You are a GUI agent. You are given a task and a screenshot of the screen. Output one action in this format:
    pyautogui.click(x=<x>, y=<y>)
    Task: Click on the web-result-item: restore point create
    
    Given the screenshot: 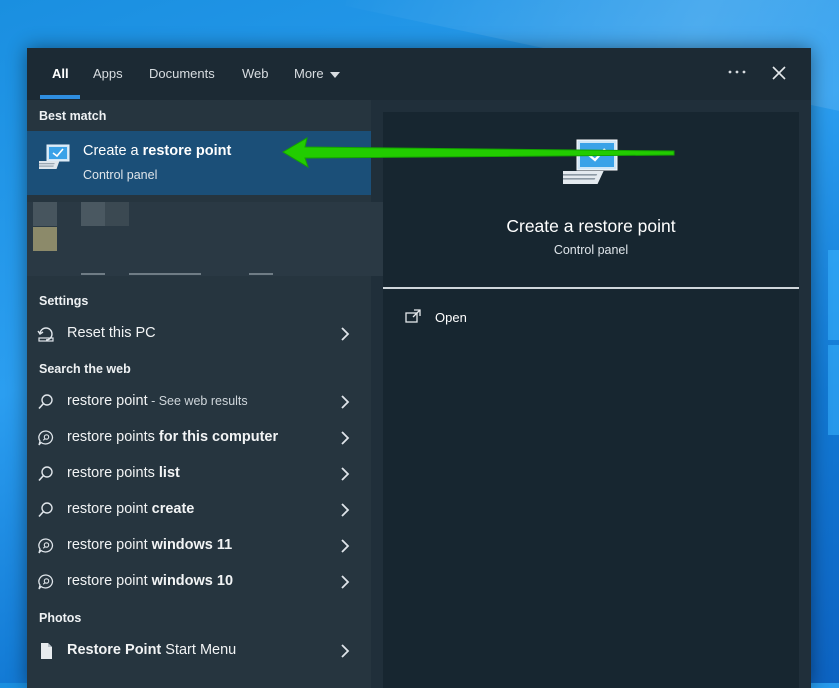 What is the action you would take?
    pyautogui.click(x=199, y=510)
    